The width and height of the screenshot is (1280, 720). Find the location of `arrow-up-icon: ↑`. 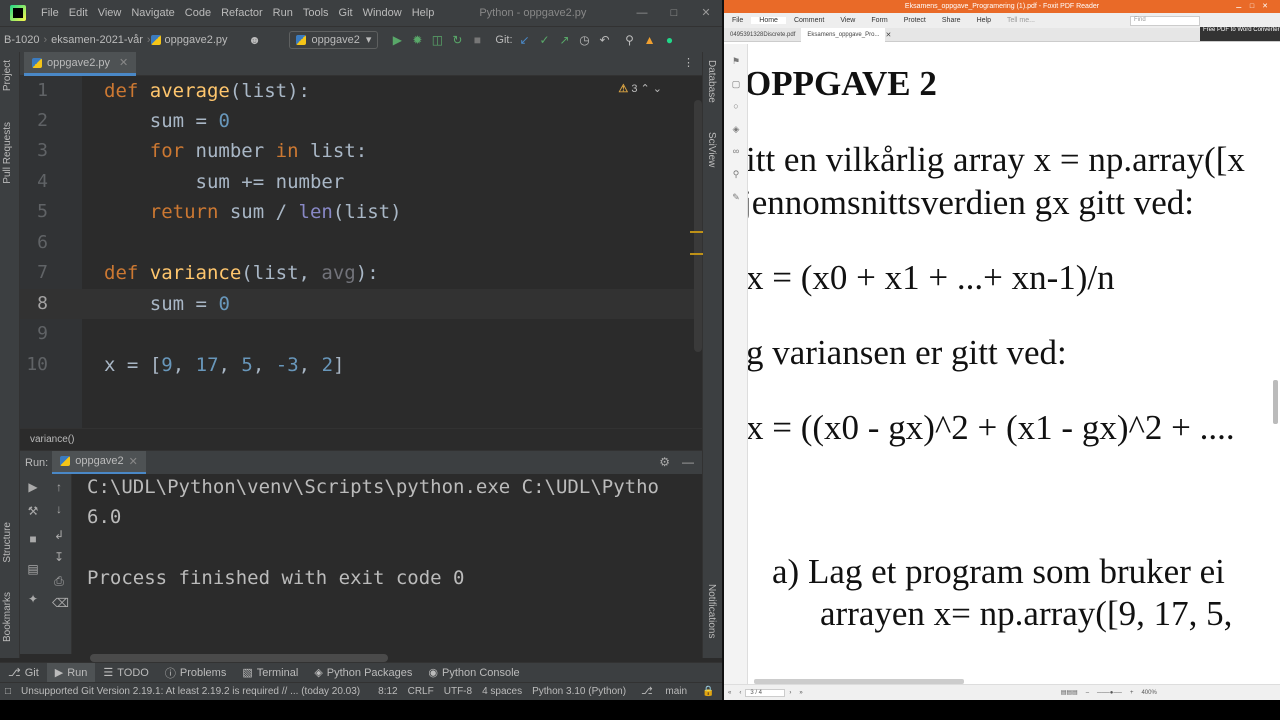

arrow-up-icon: ↑ is located at coordinates (59, 487).